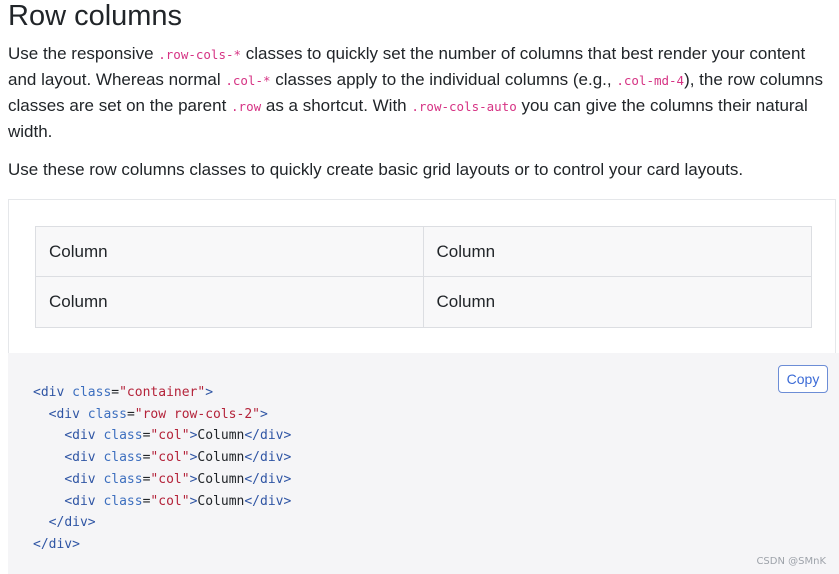 The image size is (839, 574). Describe the element at coordinates (83, 53) in the screenshot. I see `intro-text-1: Use the responsive` at that location.